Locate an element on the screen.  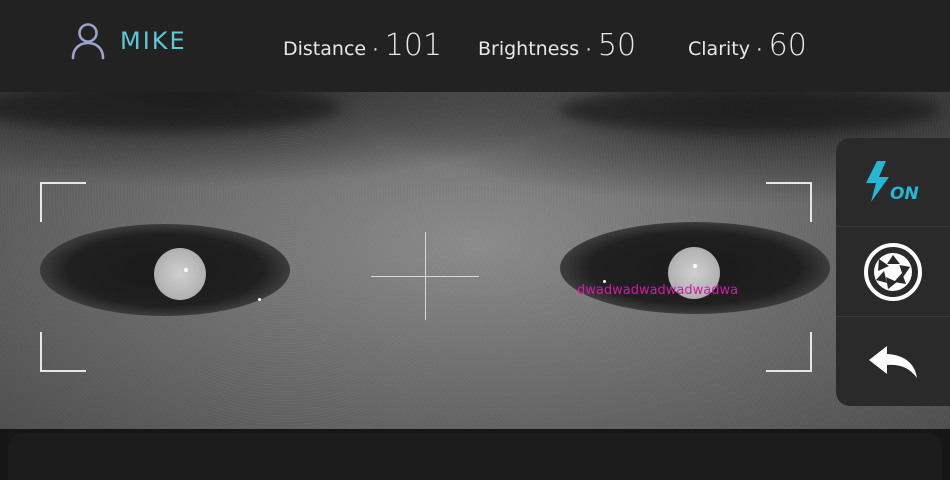
capture-button is located at coordinates (893, 272).